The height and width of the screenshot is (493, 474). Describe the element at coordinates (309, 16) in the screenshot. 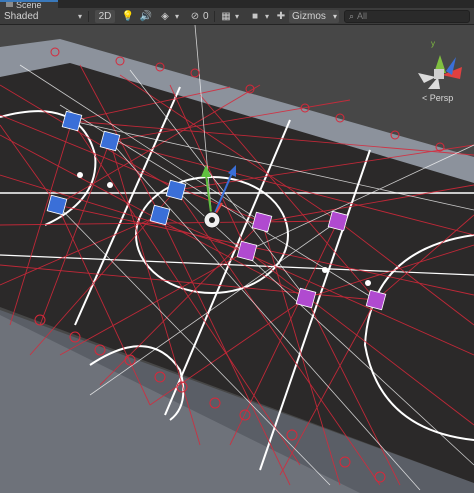

I see `gizmos-label: Gizmos` at that location.